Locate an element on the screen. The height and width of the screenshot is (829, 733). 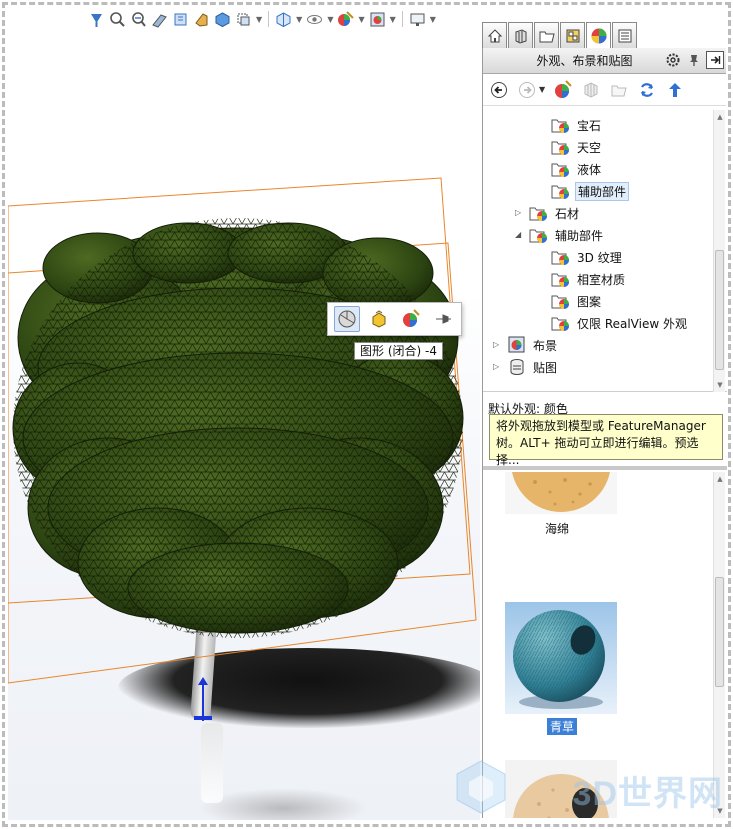
tree-item-label: 布景 is located at coordinates (545, 345).